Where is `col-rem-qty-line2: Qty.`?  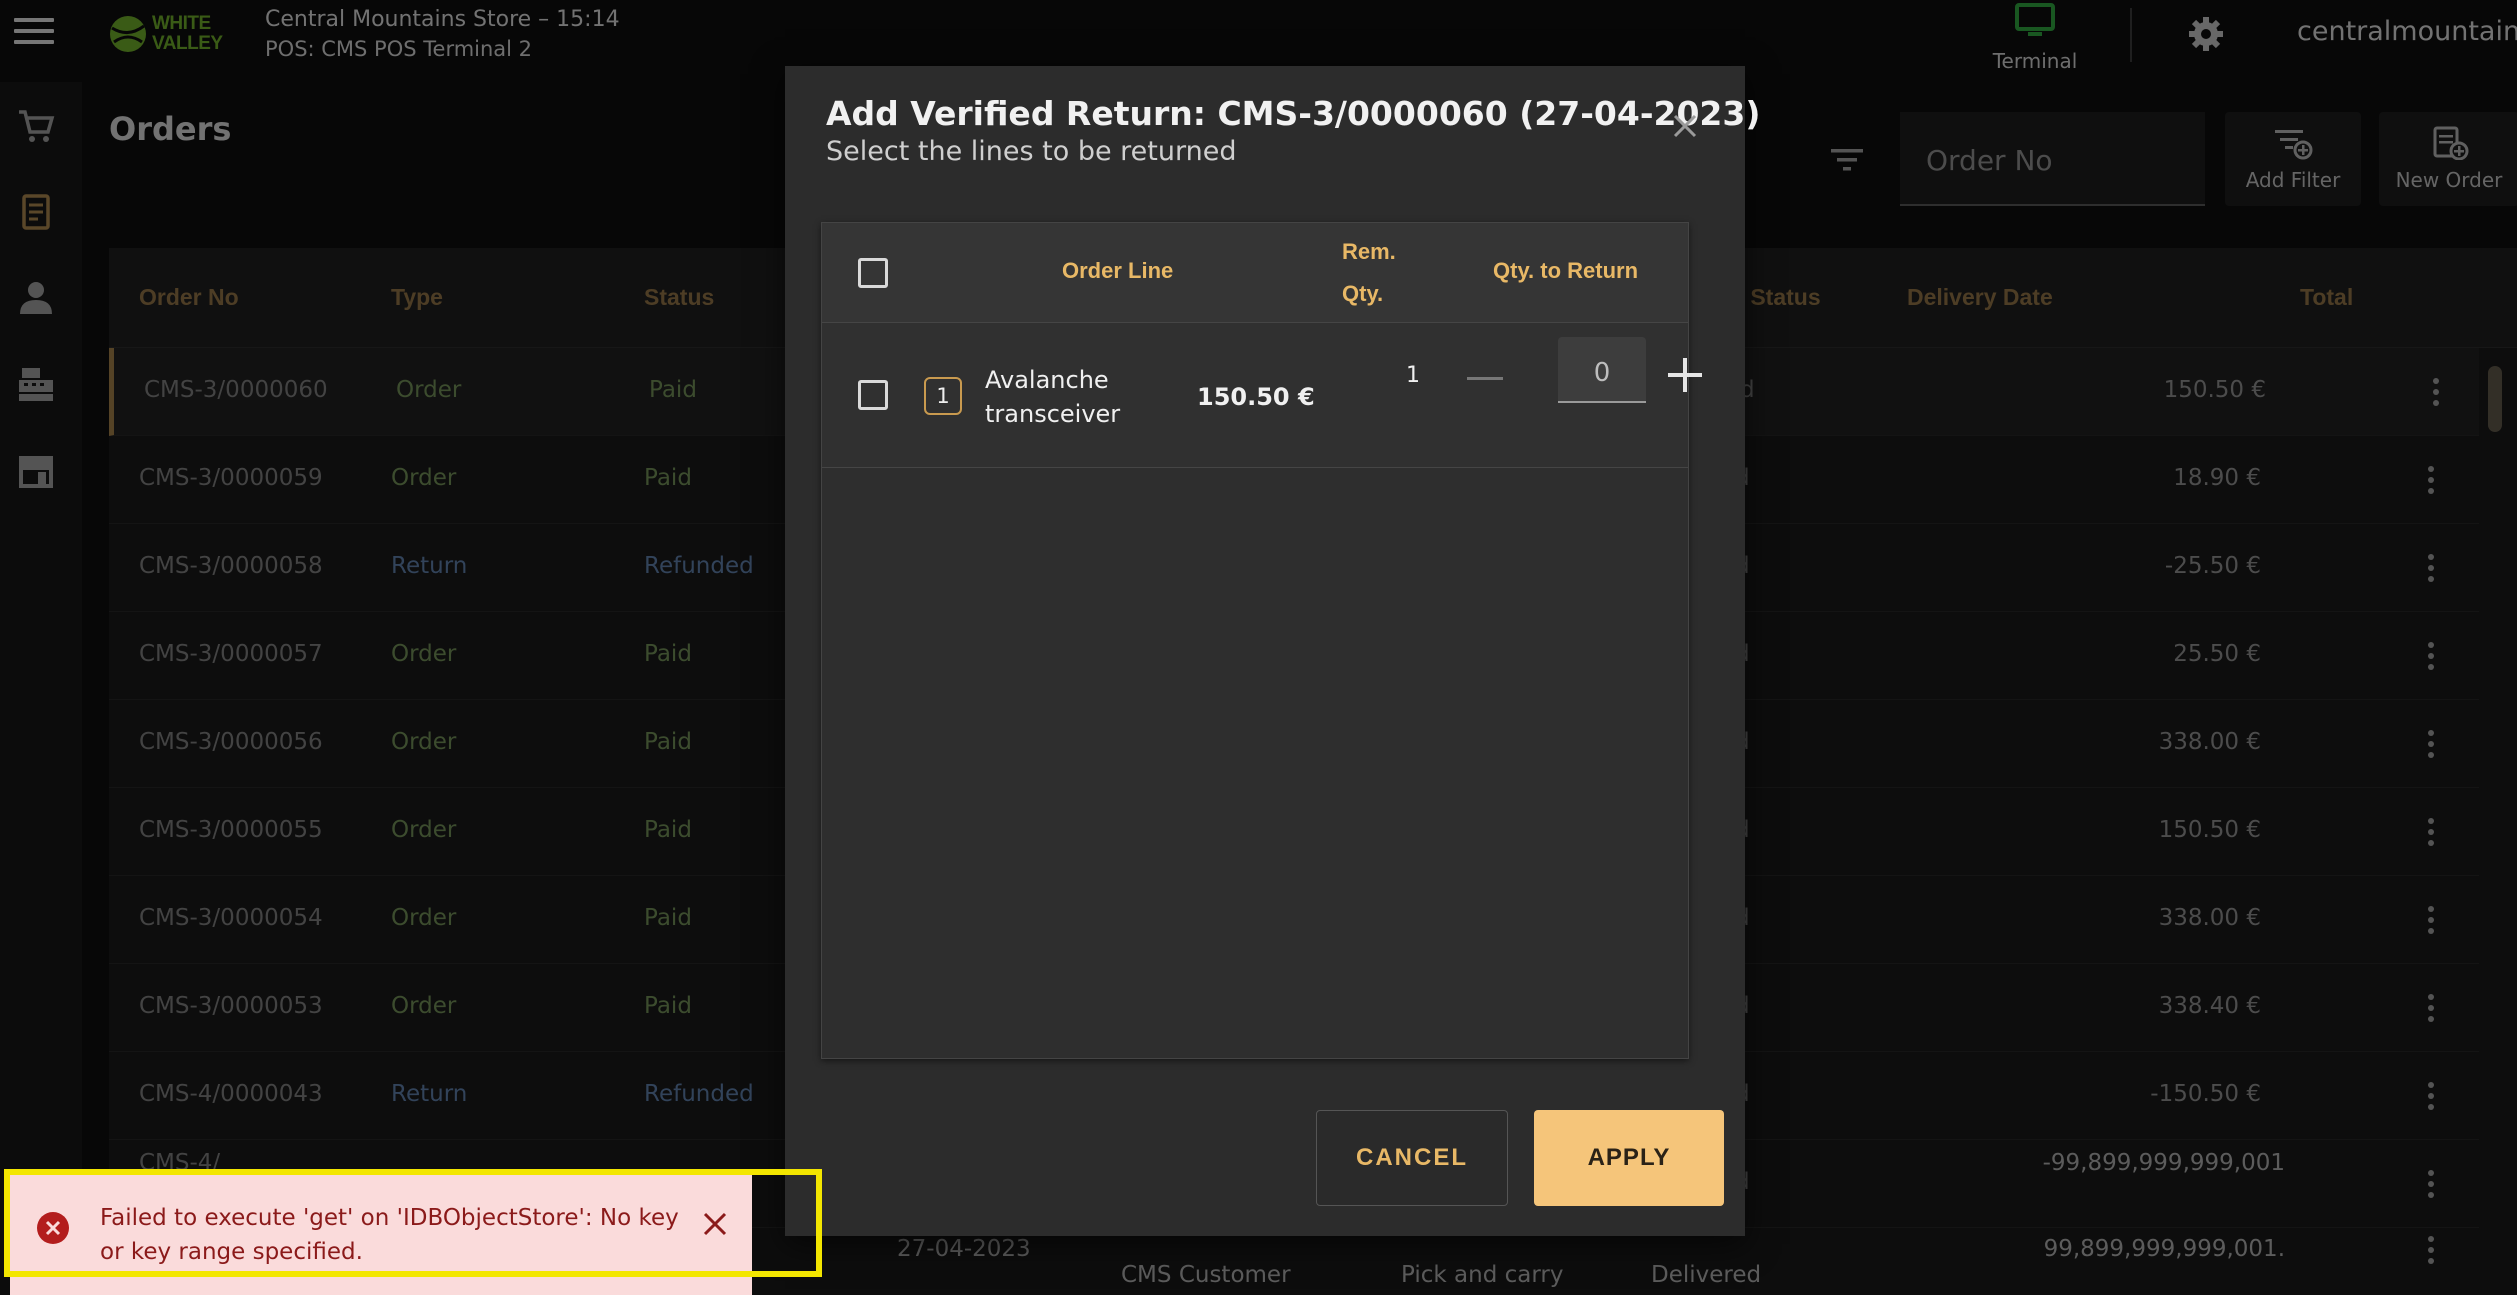 col-rem-qty-line2: Qty. is located at coordinates (1363, 293).